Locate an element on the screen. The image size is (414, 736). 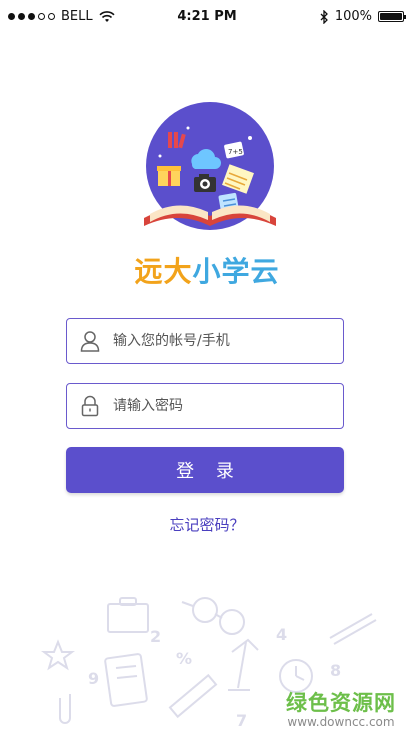
brand-char: 学 is located at coordinates (236, 271).